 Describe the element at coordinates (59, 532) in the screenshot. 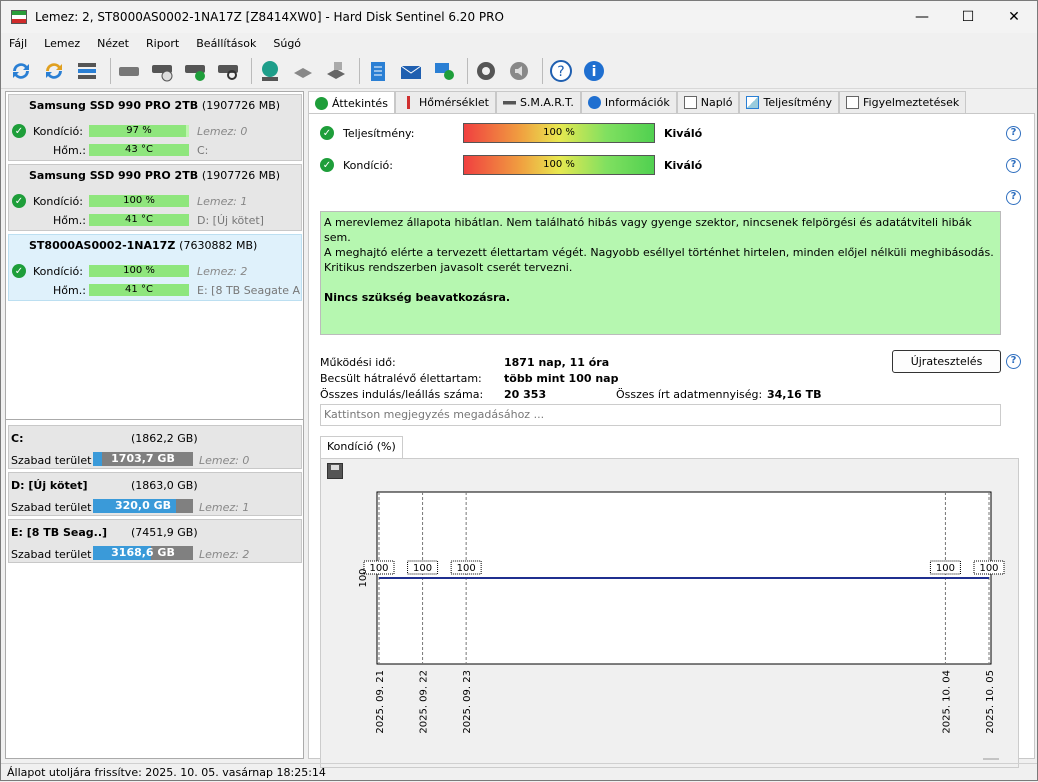

I see `volume-name: E: [8 TB Seag..]` at that location.